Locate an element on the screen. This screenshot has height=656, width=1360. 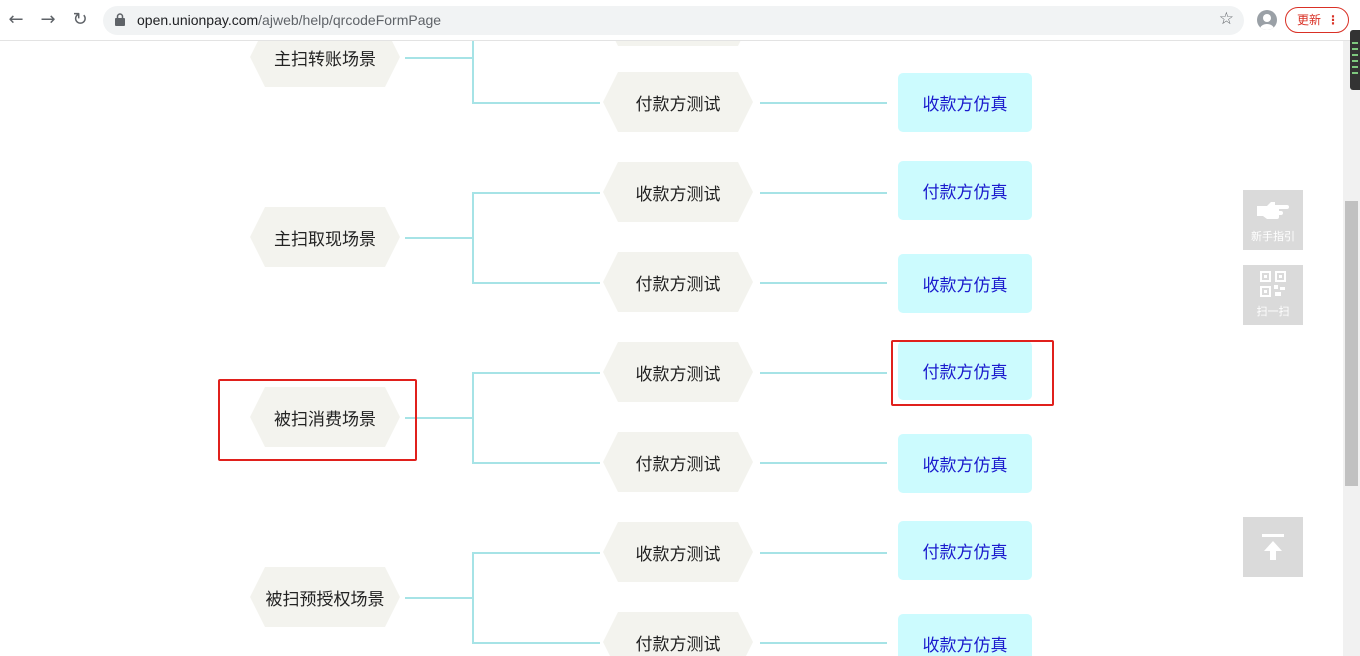
back-to-top-button is located at coordinates (1273, 547).